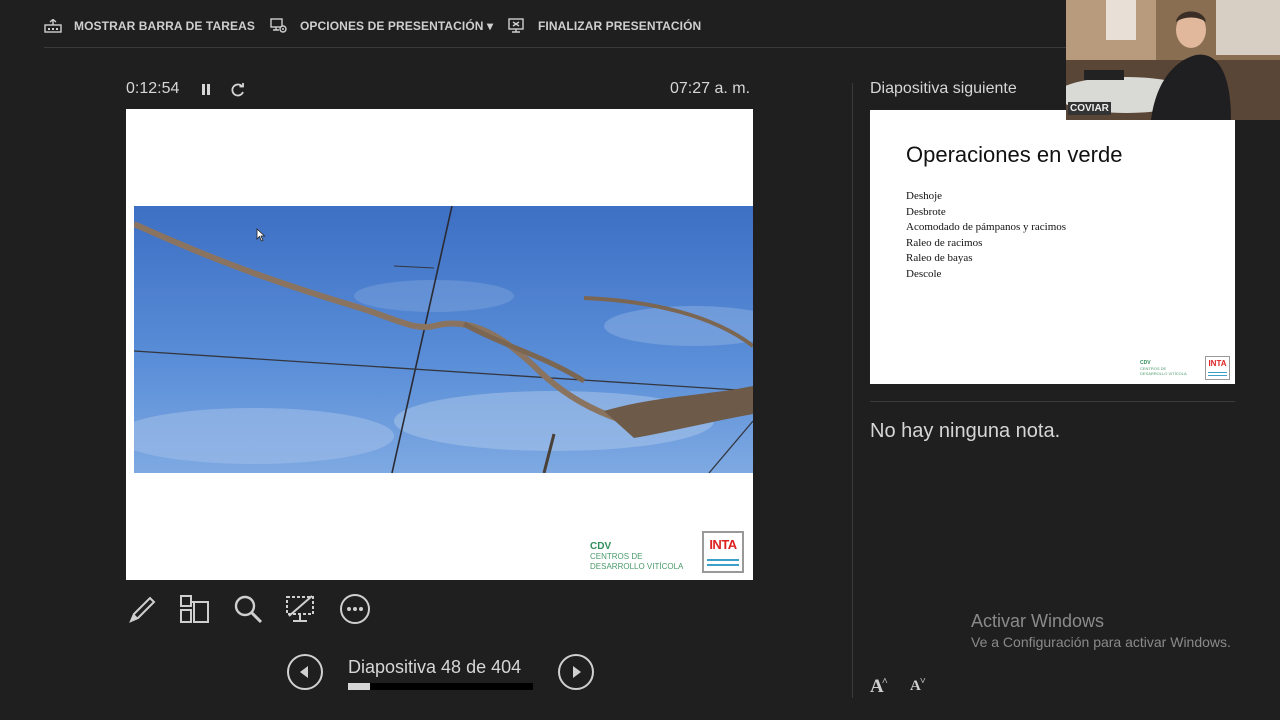 This screenshot has height=720, width=1280. What do you see at coordinates (944, 242) in the screenshot?
I see `bullet-item: Raleo de racimos` at bounding box center [944, 242].